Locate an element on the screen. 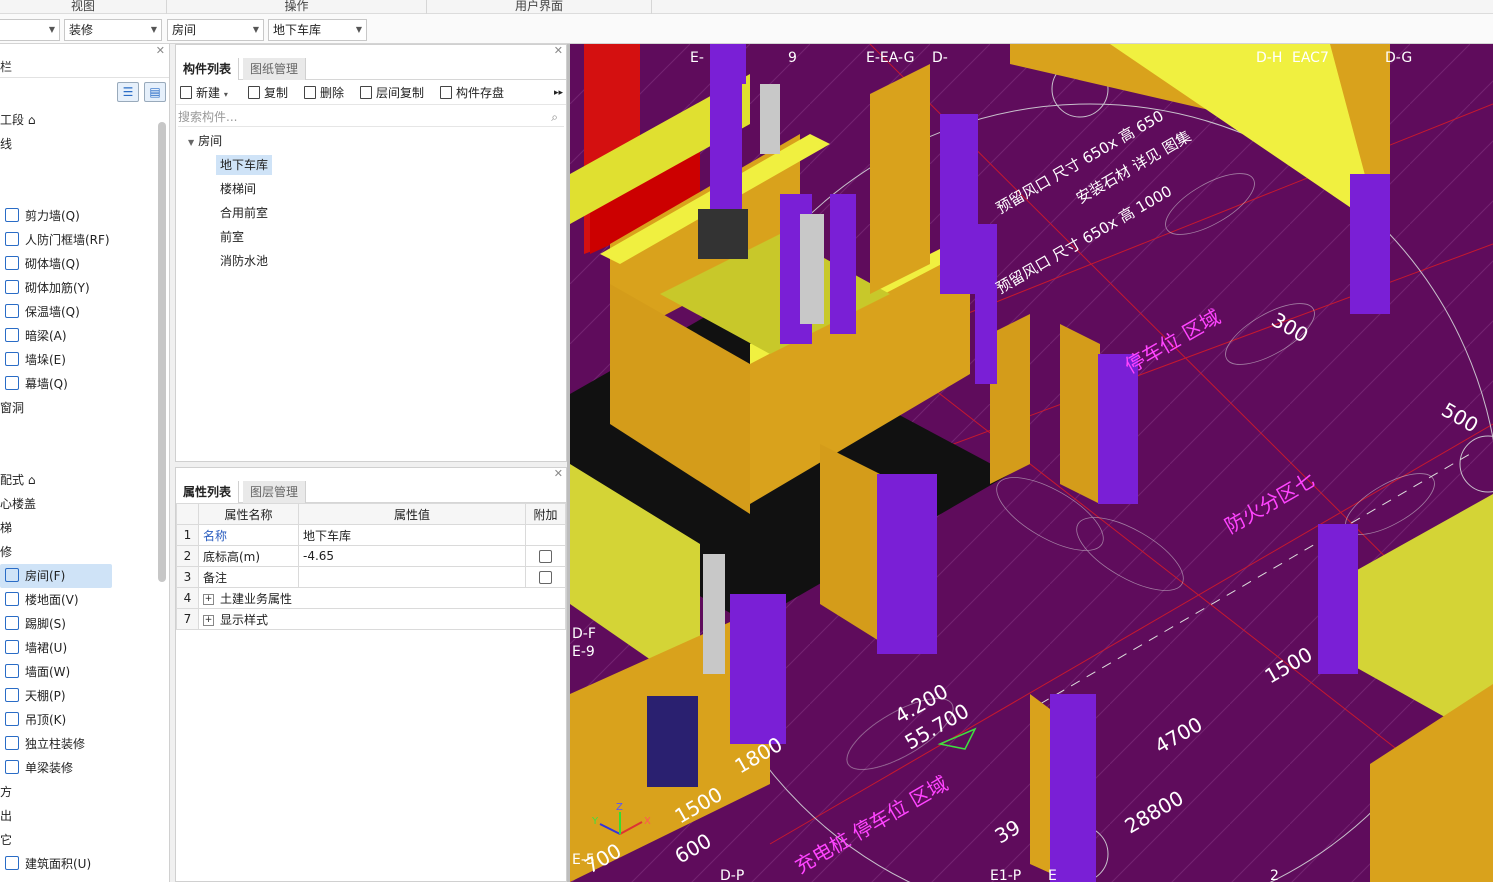 The width and height of the screenshot is (1493, 882). nav-item-label: 踢脚(S) is located at coordinates (45, 624).